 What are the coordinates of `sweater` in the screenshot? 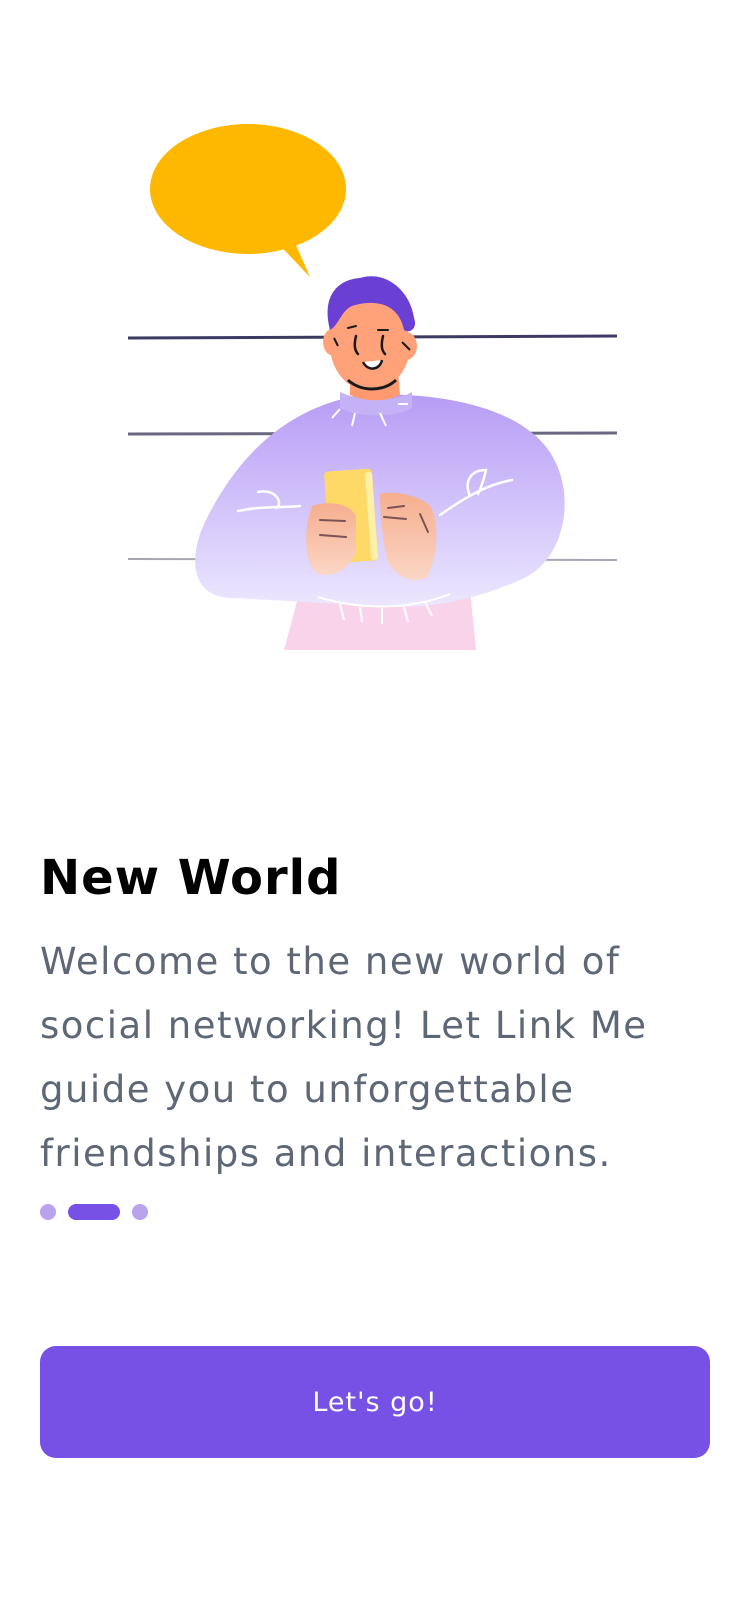 It's located at (380, 500).